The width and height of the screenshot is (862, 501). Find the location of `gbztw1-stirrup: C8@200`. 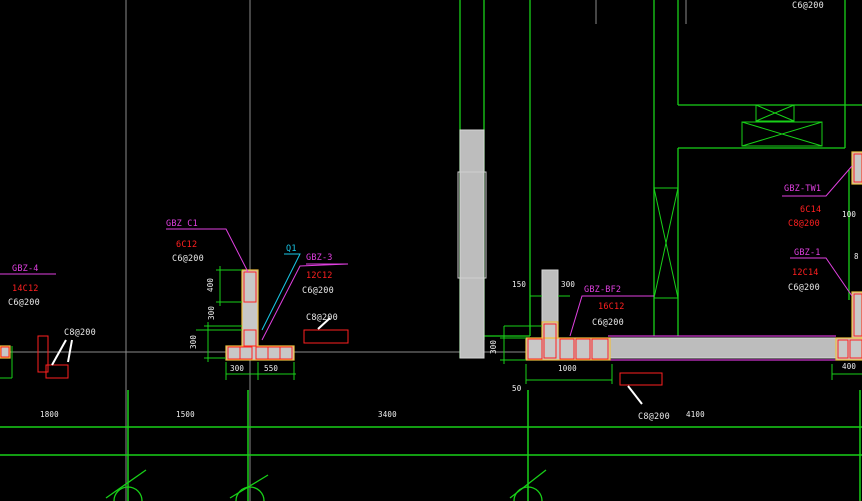

gbztw1-stirrup: C8@200 is located at coordinates (804, 224).